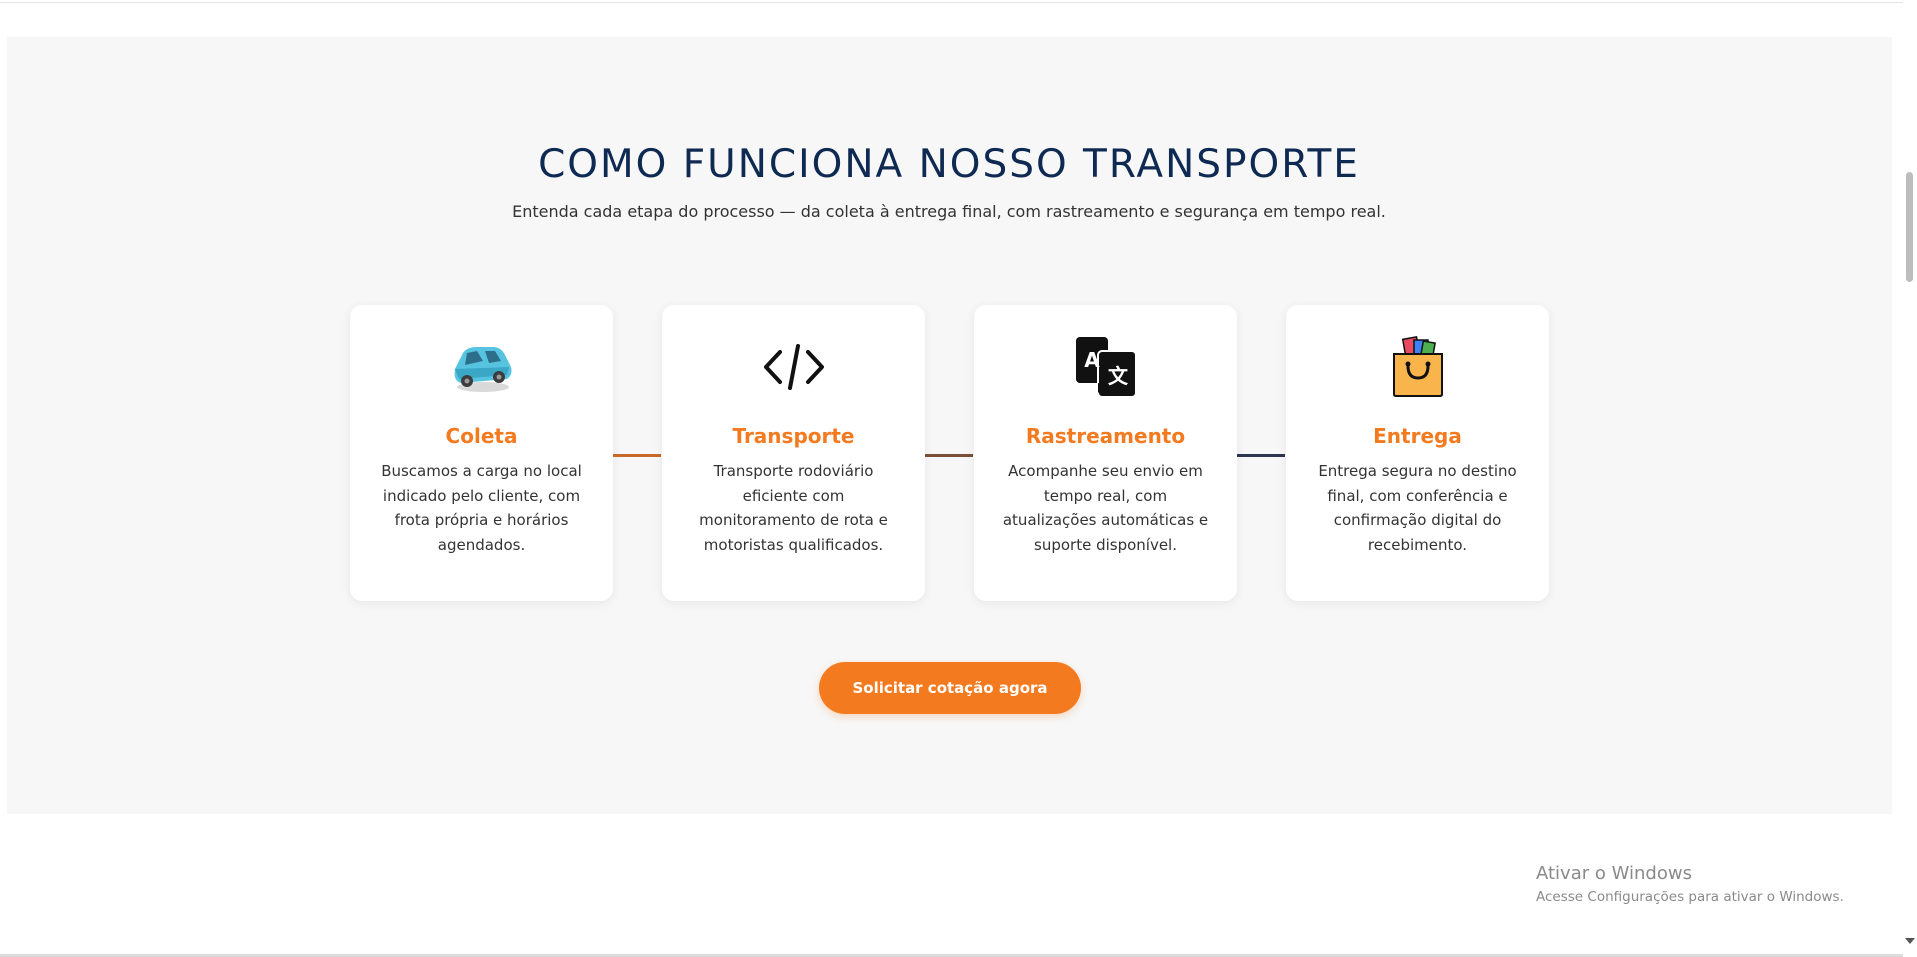  What do you see at coordinates (1909, 227) in the screenshot?
I see `scrollbar-thumb` at bounding box center [1909, 227].